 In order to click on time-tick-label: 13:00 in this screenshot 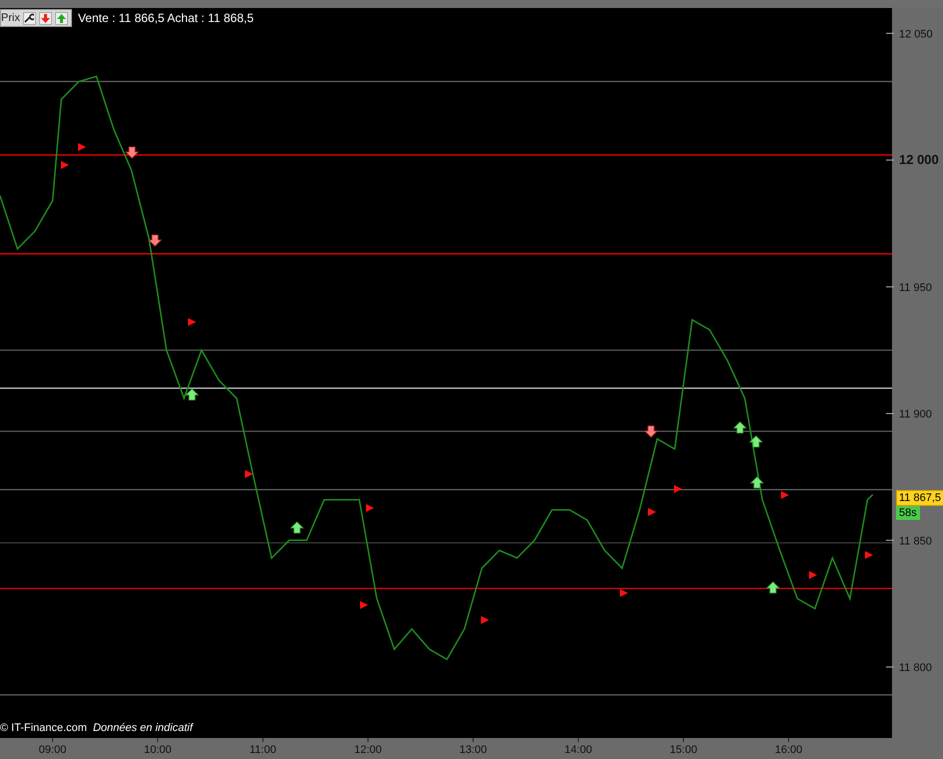, I will do `click(473, 750)`.